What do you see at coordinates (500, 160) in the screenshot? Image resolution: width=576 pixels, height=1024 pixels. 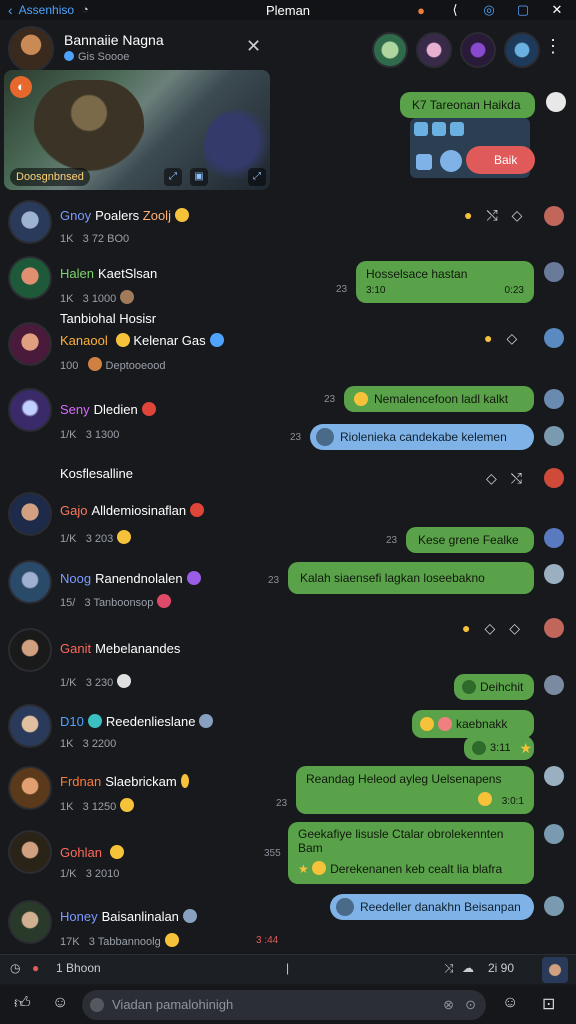 I see `red-reaction-pill: Baik` at bounding box center [500, 160].